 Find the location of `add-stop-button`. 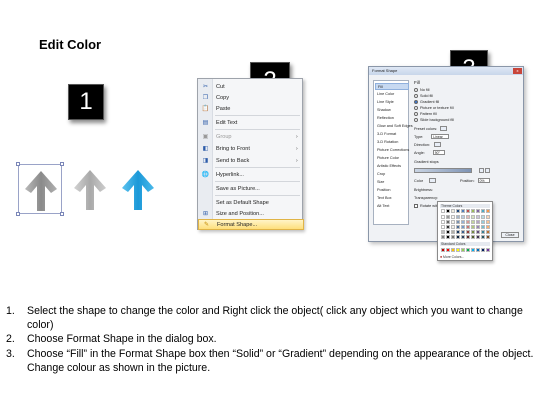

add-stop-button is located at coordinates (481, 170).